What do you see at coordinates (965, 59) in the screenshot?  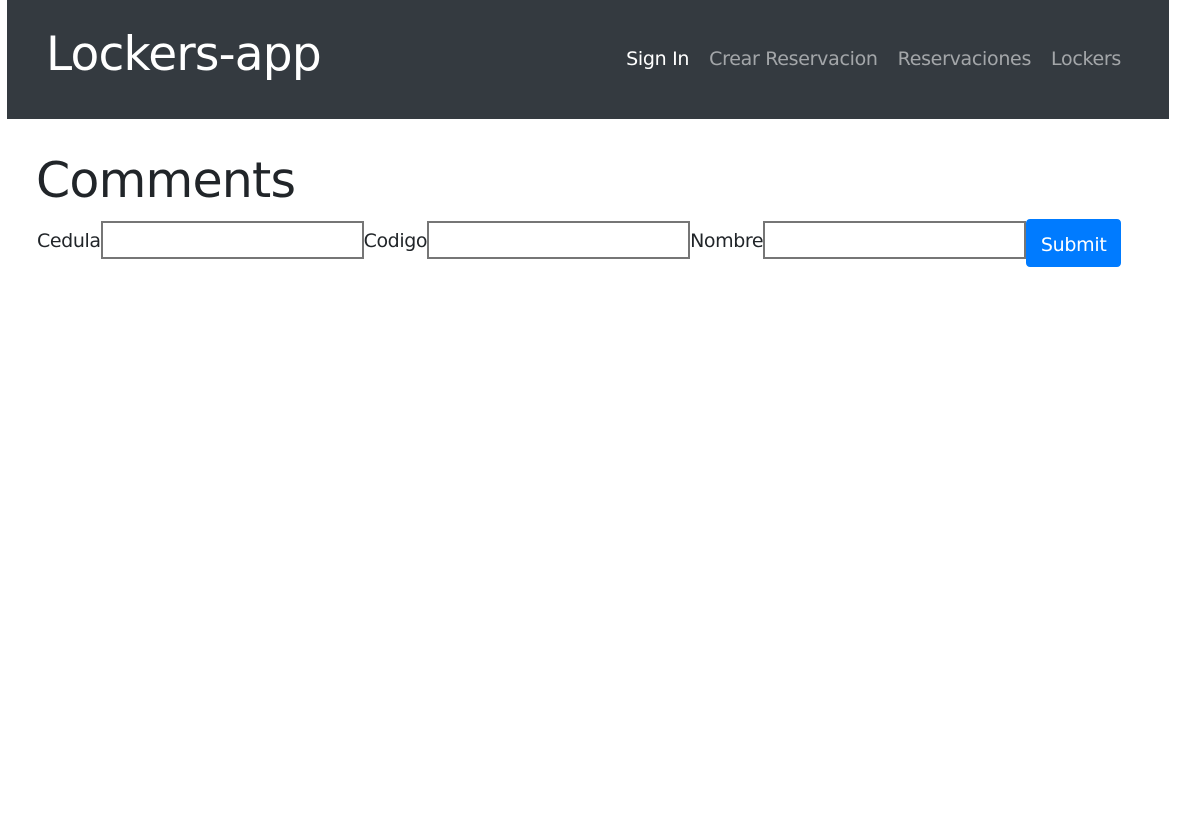 I see `nav-link-reservaciones: Reservaciones` at bounding box center [965, 59].